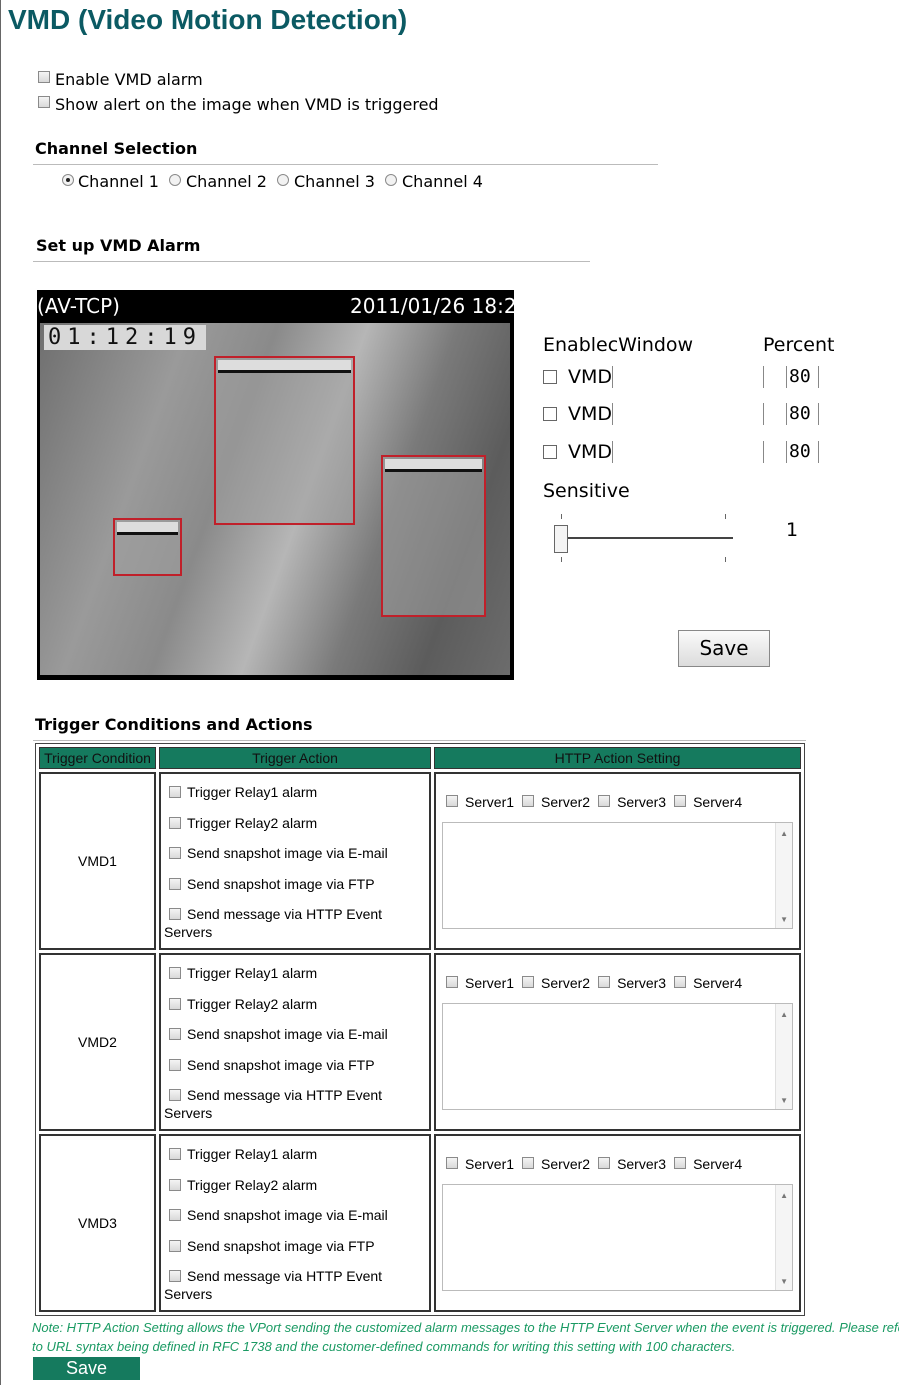 The image size is (899, 1385). What do you see at coordinates (643, 538) in the screenshot?
I see `sensitivity-slider` at bounding box center [643, 538].